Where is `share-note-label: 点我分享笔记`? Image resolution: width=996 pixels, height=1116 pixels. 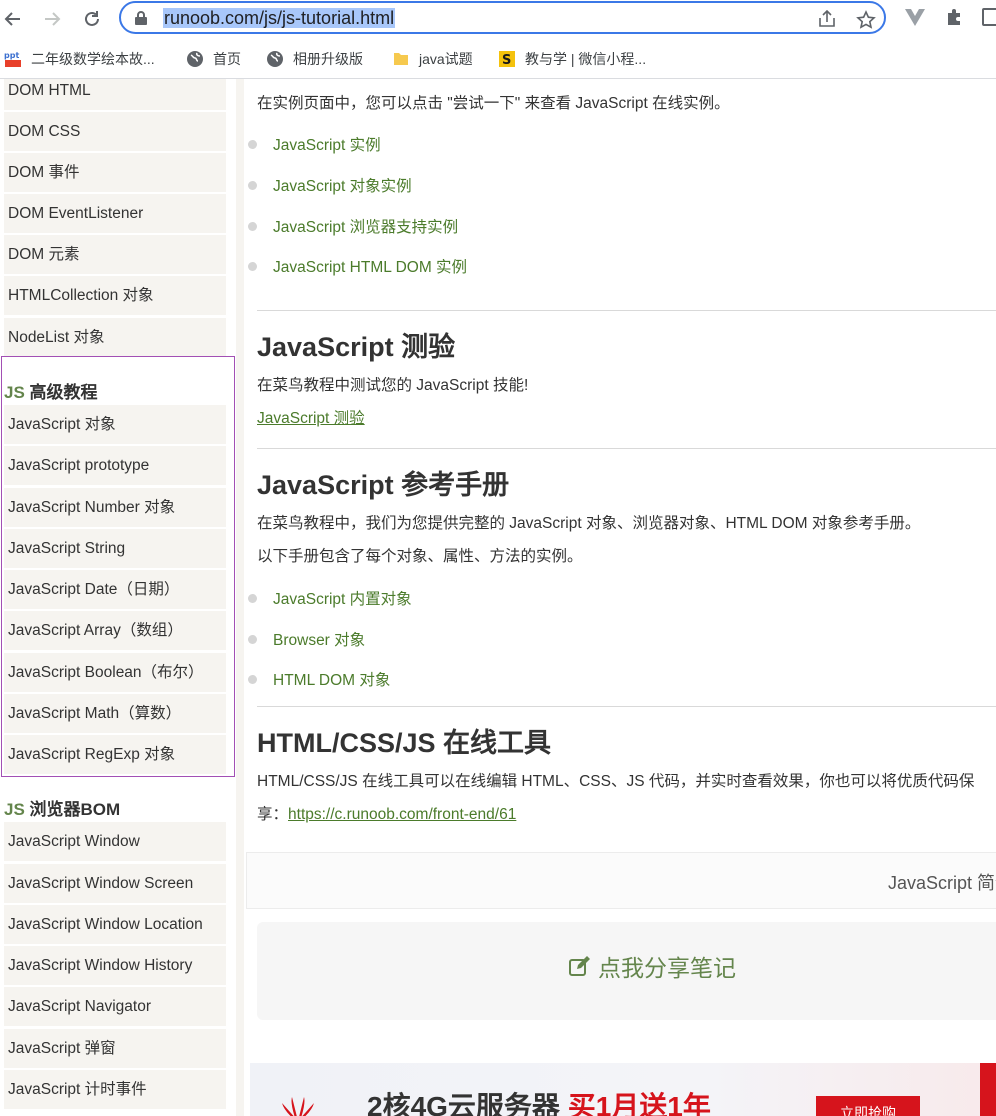
share-note-label: 点我分享笔记 is located at coordinates (667, 968).